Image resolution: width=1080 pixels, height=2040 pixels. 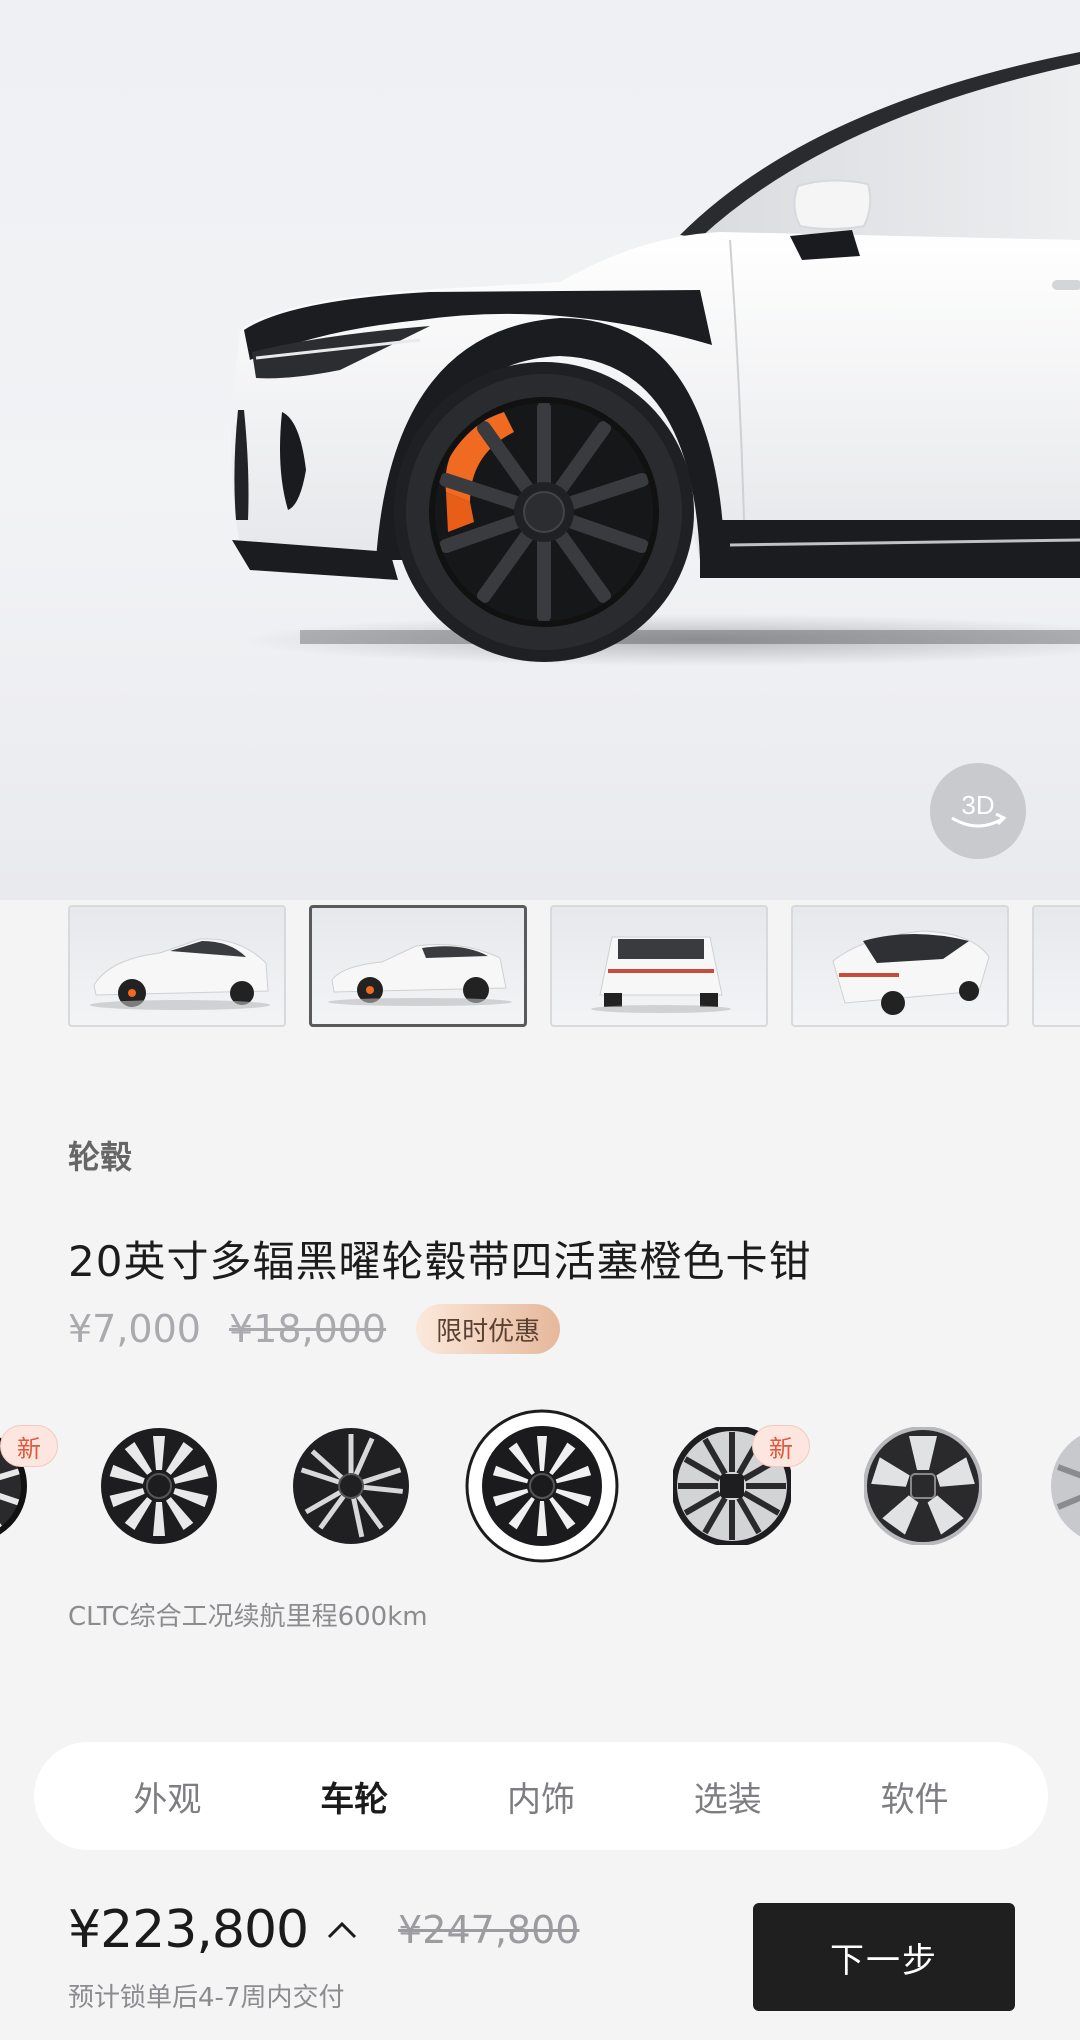 I want to click on thumbnail-front-three-quarter, so click(x=177, y=966).